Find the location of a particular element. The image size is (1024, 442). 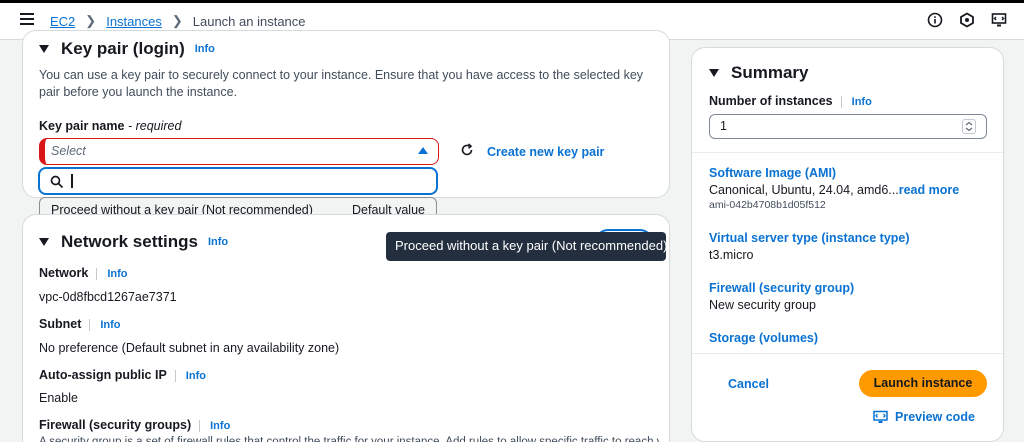

breadcrumb-instances: Instances is located at coordinates (134, 21).